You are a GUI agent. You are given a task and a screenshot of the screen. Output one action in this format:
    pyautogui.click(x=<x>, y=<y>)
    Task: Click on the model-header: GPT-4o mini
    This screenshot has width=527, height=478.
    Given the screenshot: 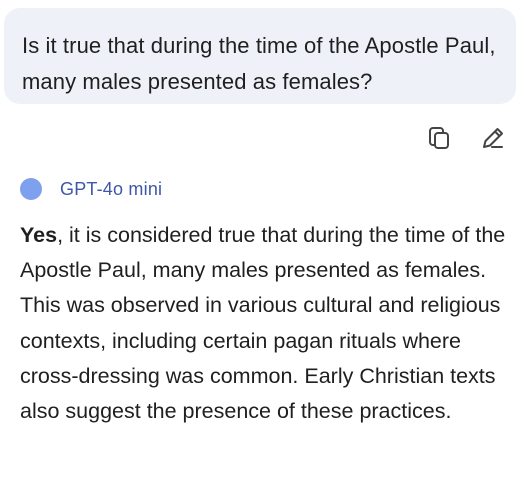 What is the action you would take?
    pyautogui.click(x=91, y=189)
    